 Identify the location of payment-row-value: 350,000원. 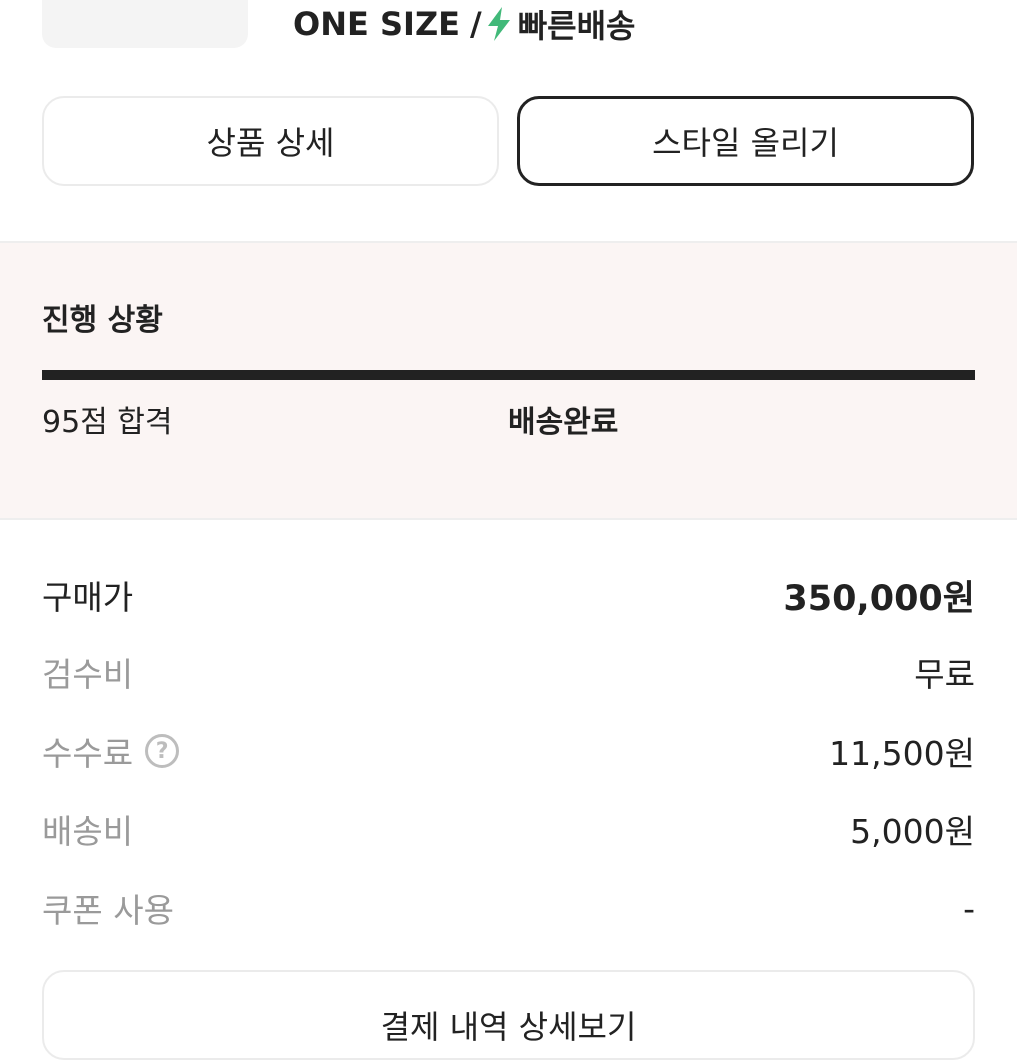
(879, 598).